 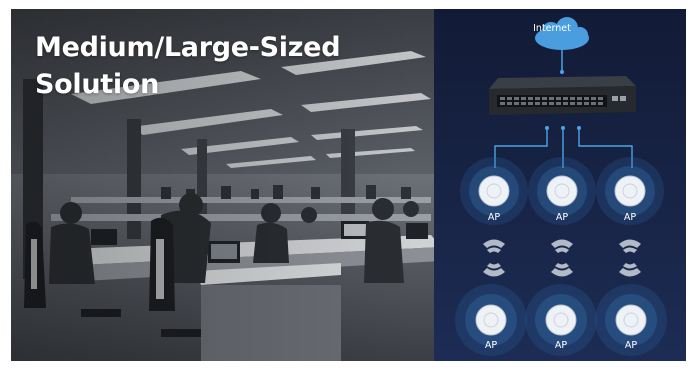 I want to click on ap-label-4: AP, so click(x=491, y=345).